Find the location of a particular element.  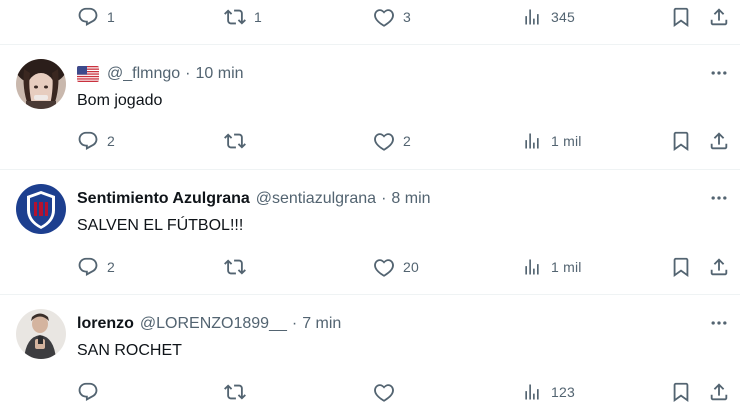

tweet-text: SALVEN EL FÚTBOL!!! is located at coordinates (160, 225).